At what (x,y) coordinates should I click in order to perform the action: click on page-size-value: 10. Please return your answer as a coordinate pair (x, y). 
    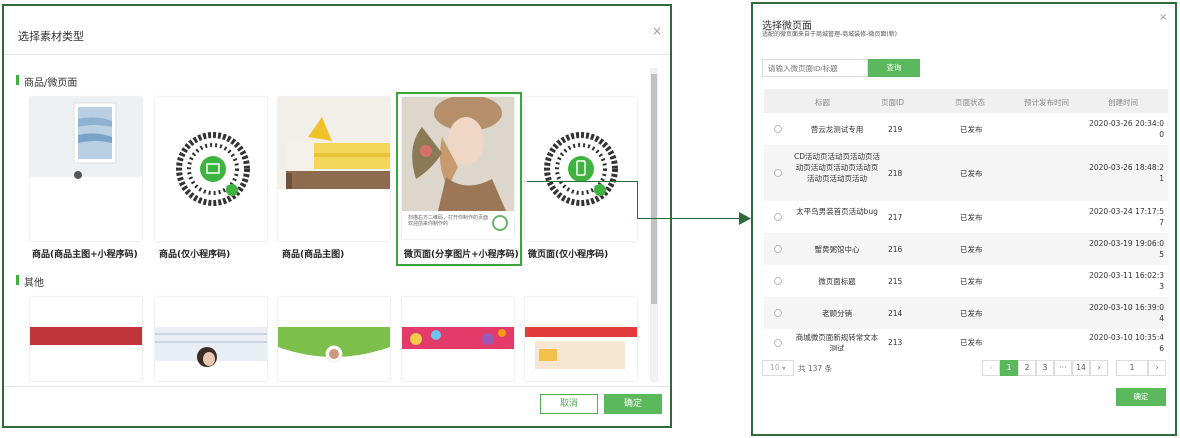
    Looking at the image, I should click on (775, 367).